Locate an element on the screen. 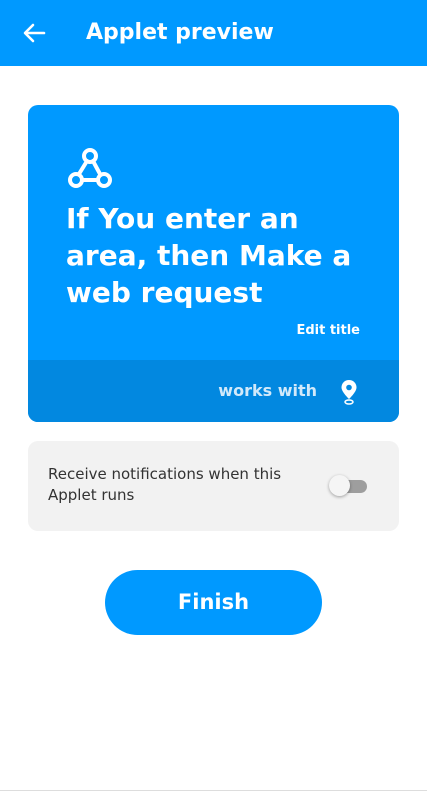 The height and width of the screenshot is (793, 427). edit-title-link: Edit title is located at coordinates (328, 330).